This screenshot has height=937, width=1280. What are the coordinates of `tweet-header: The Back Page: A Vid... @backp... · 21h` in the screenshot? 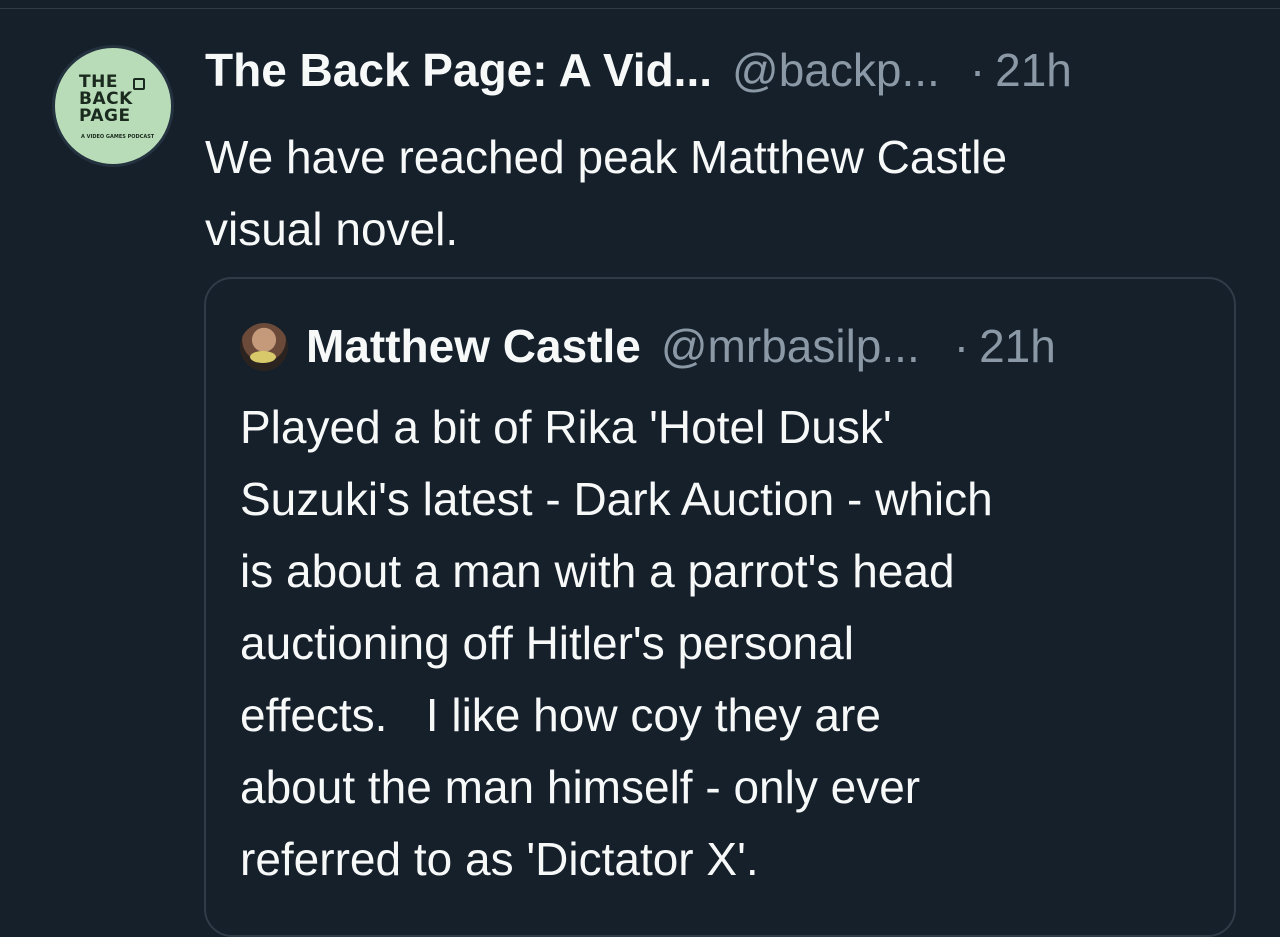 It's located at (638, 73).